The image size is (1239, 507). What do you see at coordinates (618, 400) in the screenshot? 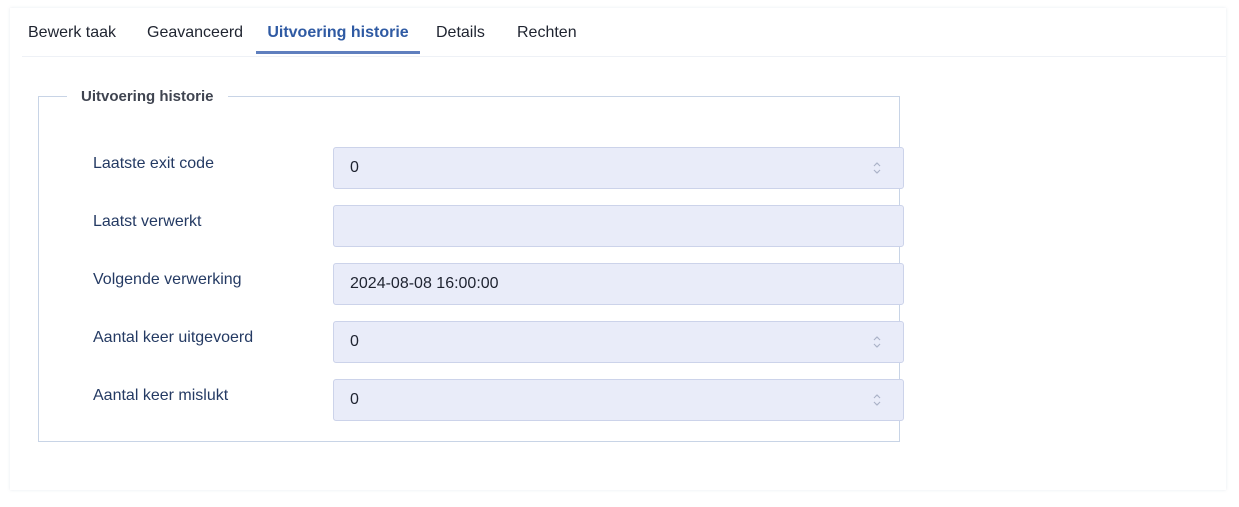
I see `times-failed-input: 0` at bounding box center [618, 400].